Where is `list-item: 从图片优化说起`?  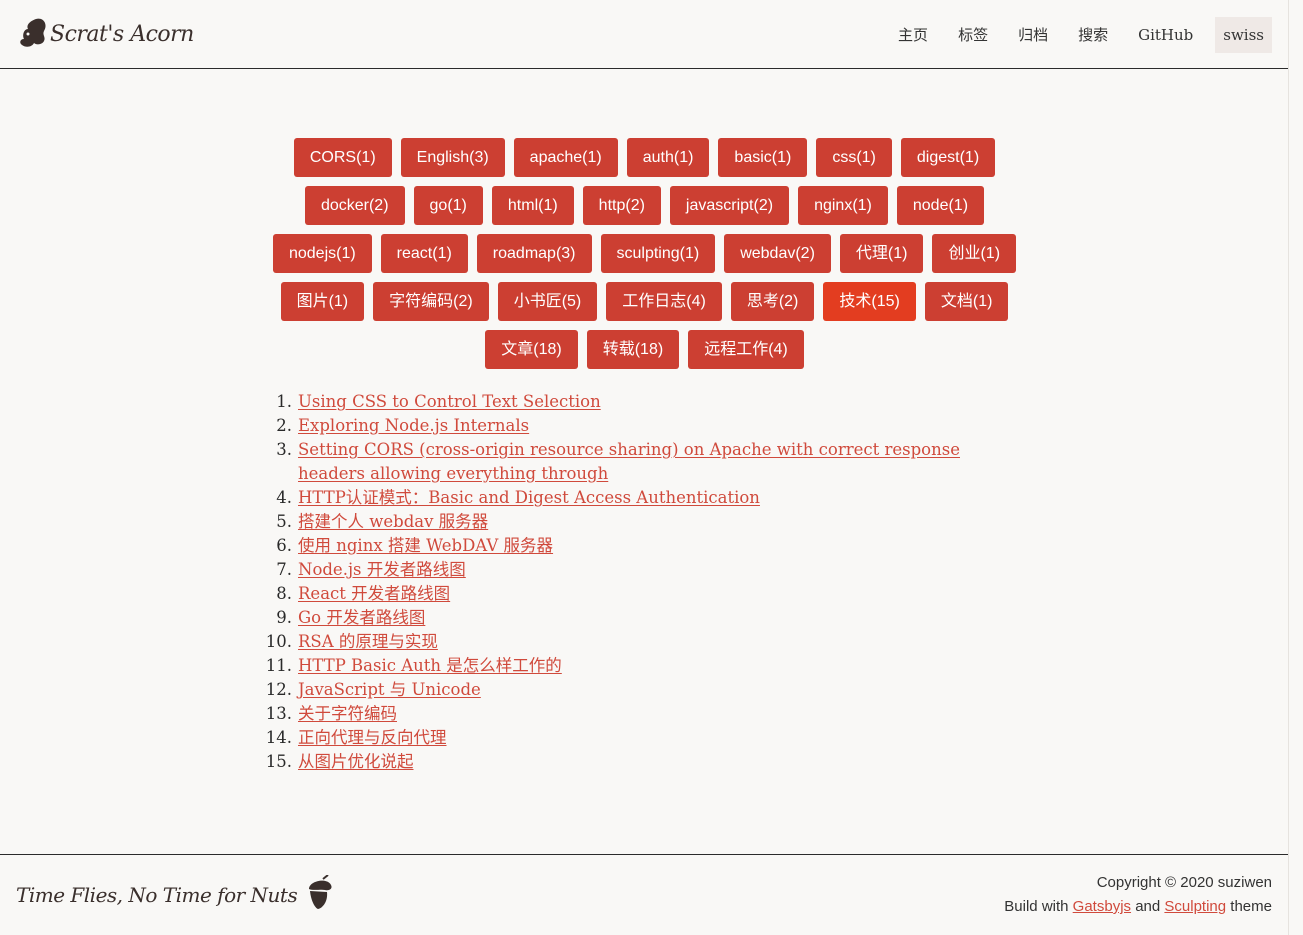 list-item: 从图片优化说起 is located at coordinates (632, 762).